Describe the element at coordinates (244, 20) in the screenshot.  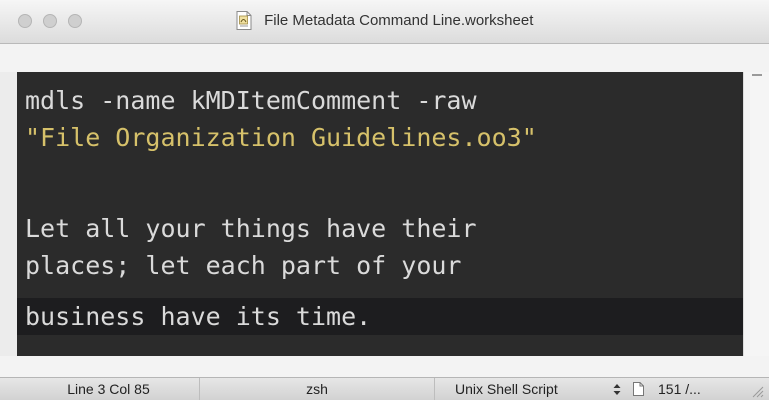
I see `worksheet-document-icon` at that location.